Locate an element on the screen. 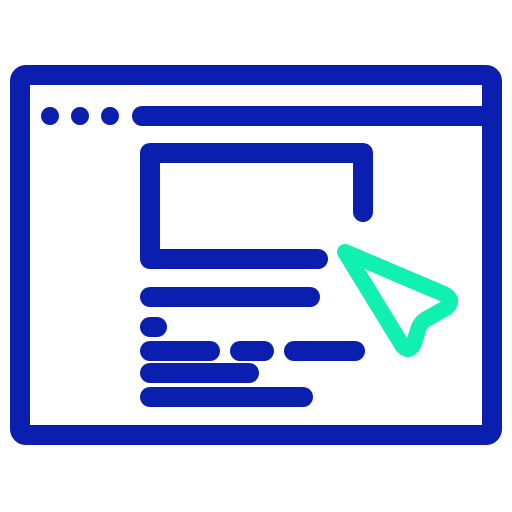 This screenshot has width=512, height=512. cursor-arrow-icon is located at coordinates (397, 300).